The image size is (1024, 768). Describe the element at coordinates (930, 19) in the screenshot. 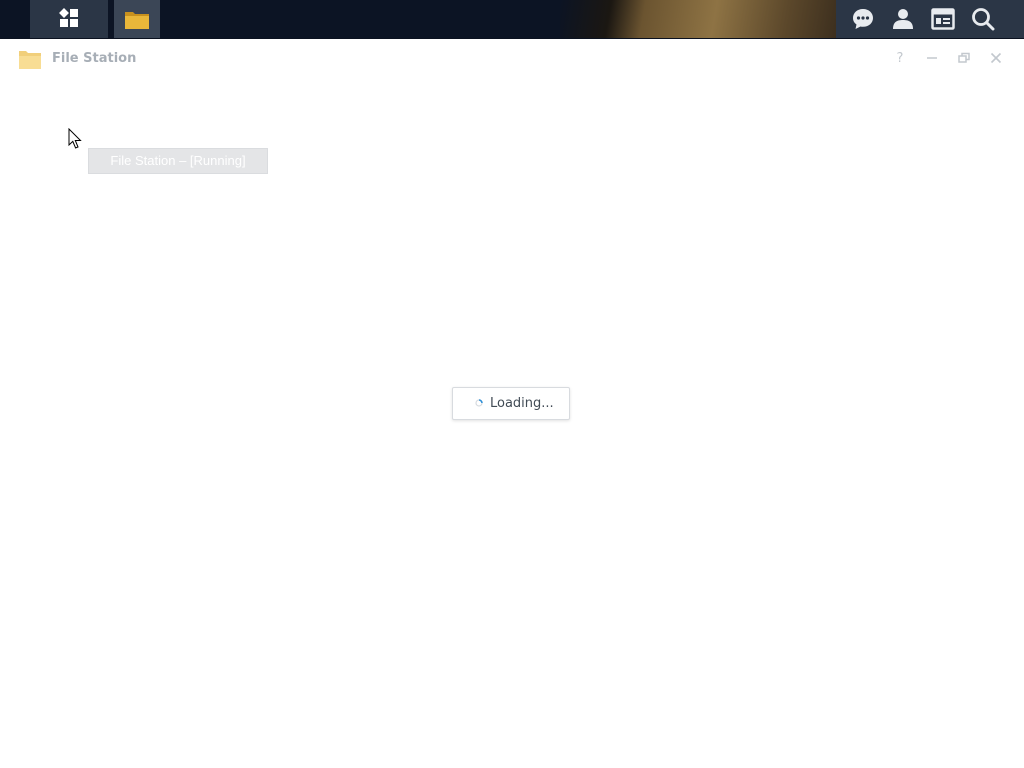

I see `taskbar-tray` at that location.